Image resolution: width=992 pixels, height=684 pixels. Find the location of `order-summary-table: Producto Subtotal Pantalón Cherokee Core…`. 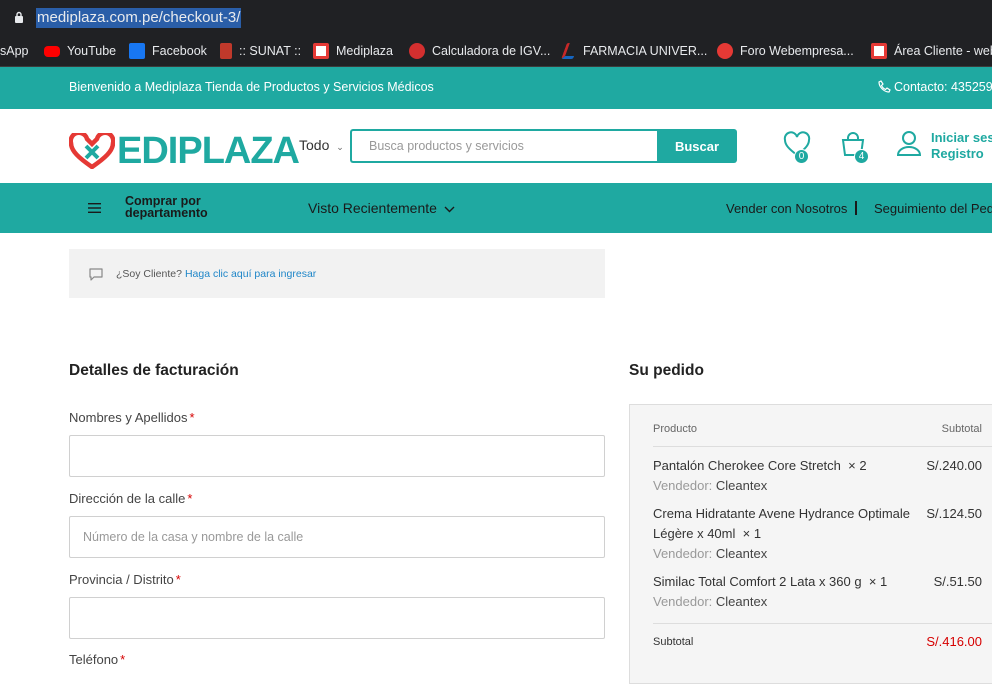

order-summary-table: Producto Subtotal Pantalón Cherokee Core… is located at coordinates (810, 544).